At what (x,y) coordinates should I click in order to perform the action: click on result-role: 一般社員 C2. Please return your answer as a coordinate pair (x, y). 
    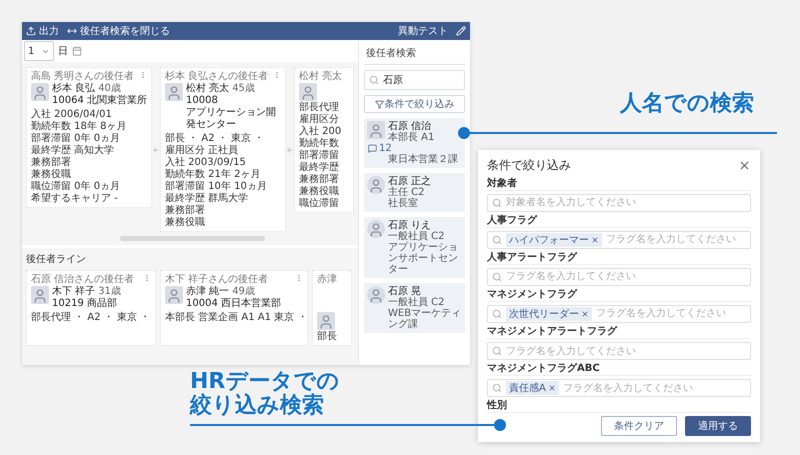
    Looking at the image, I should click on (417, 302).